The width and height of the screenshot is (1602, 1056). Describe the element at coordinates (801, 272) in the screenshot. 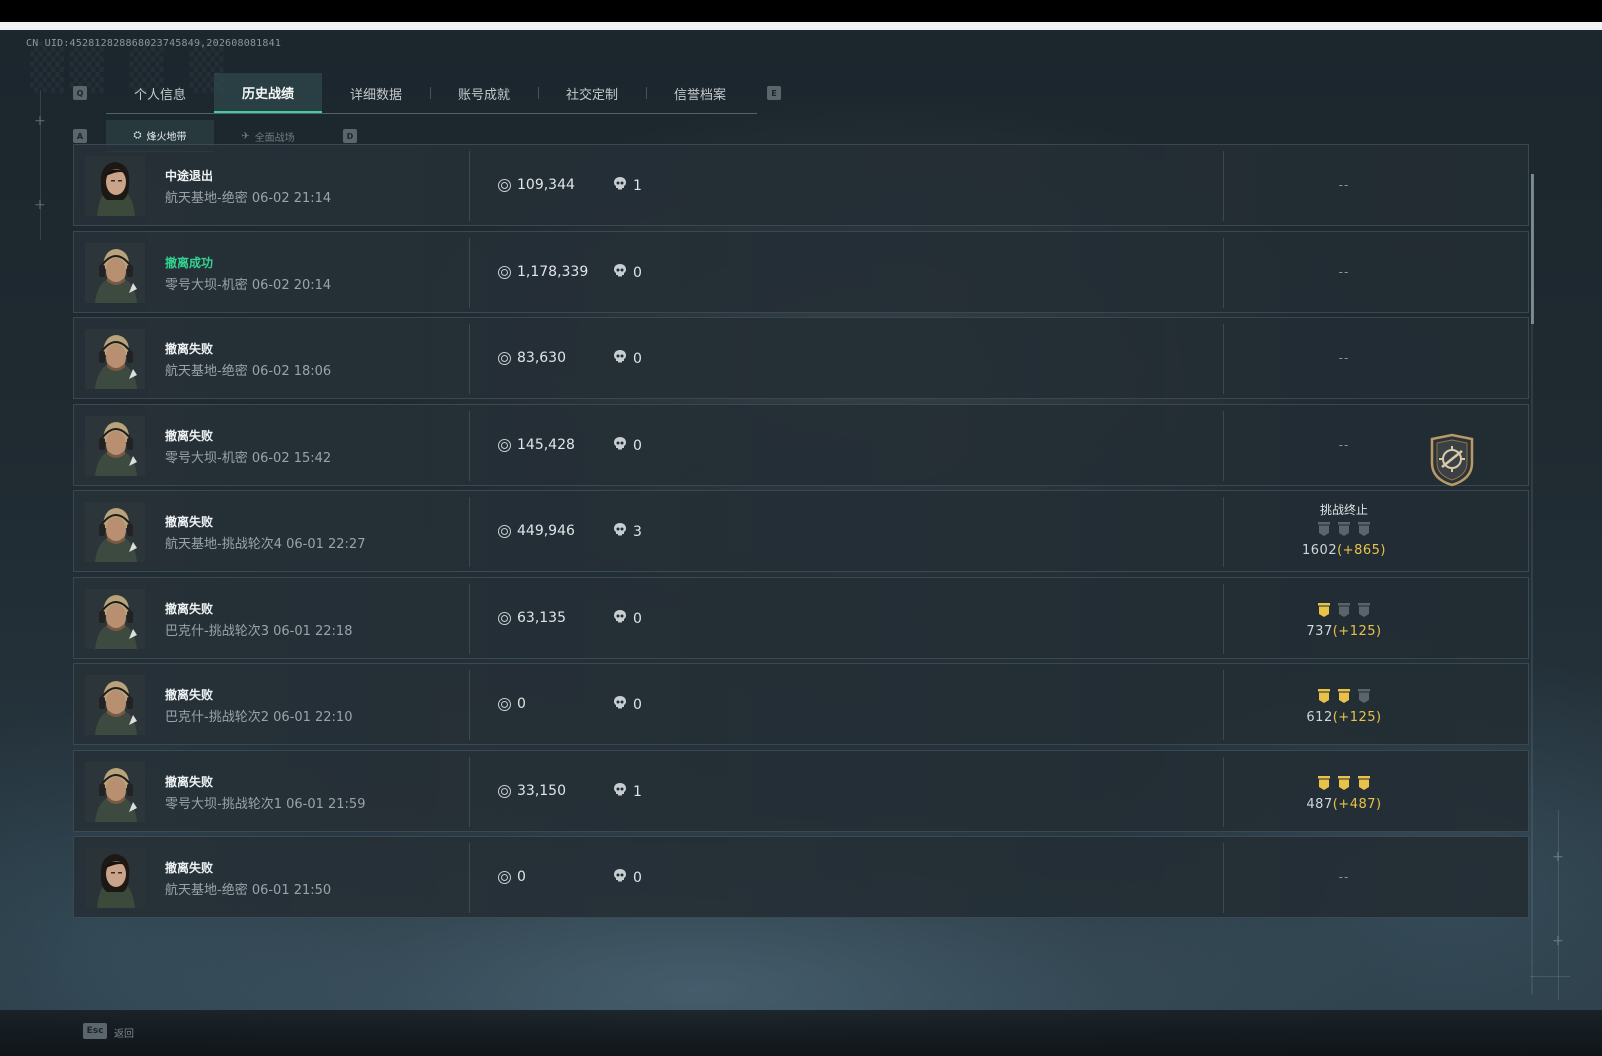

I see `match-row: 撤离成功 零号大坝-机密 06-02 20:14 1,178,339 0 --` at that location.